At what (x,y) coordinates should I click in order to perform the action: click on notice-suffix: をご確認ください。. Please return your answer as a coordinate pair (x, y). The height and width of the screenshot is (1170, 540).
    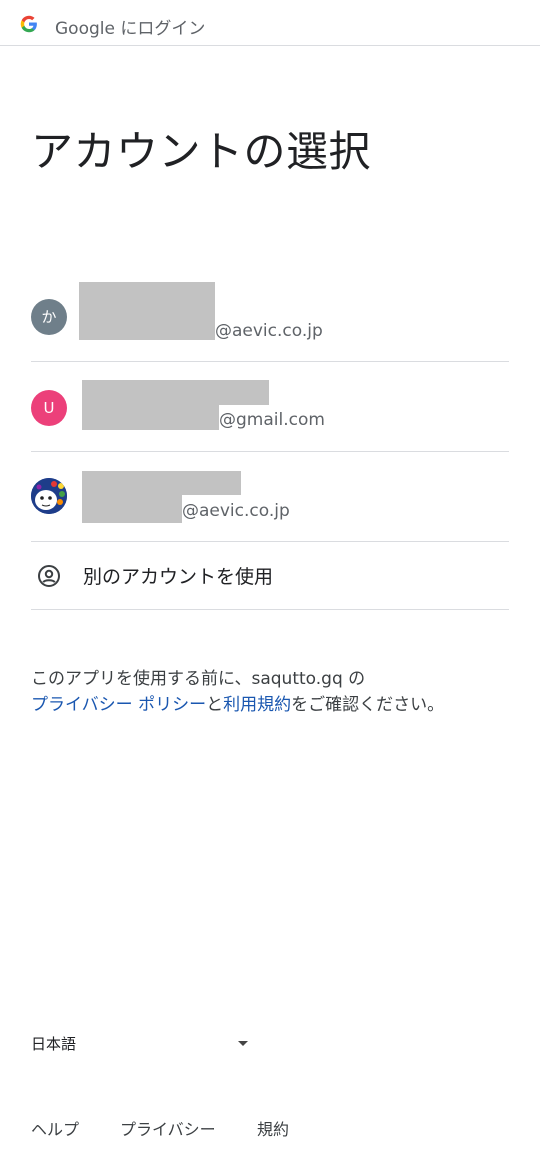
    Looking at the image, I should click on (368, 705).